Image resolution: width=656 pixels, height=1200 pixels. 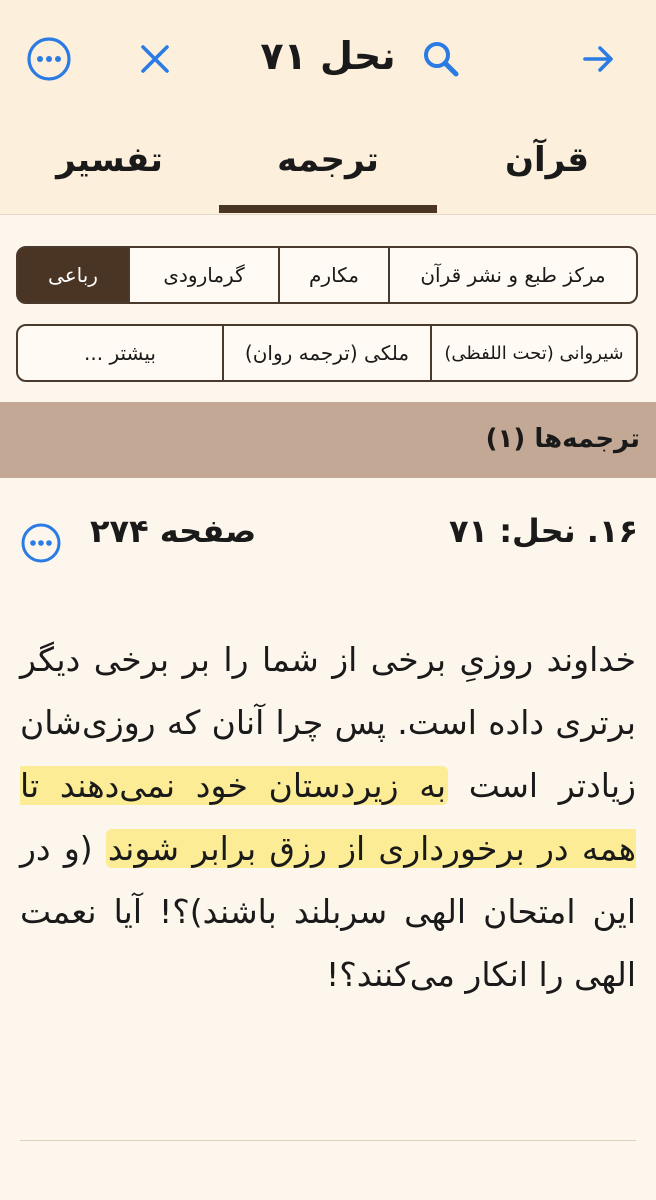 What do you see at coordinates (543, 531) in the screenshot?
I see `verse-reference: ۱۶. نحل: ۷۱` at bounding box center [543, 531].